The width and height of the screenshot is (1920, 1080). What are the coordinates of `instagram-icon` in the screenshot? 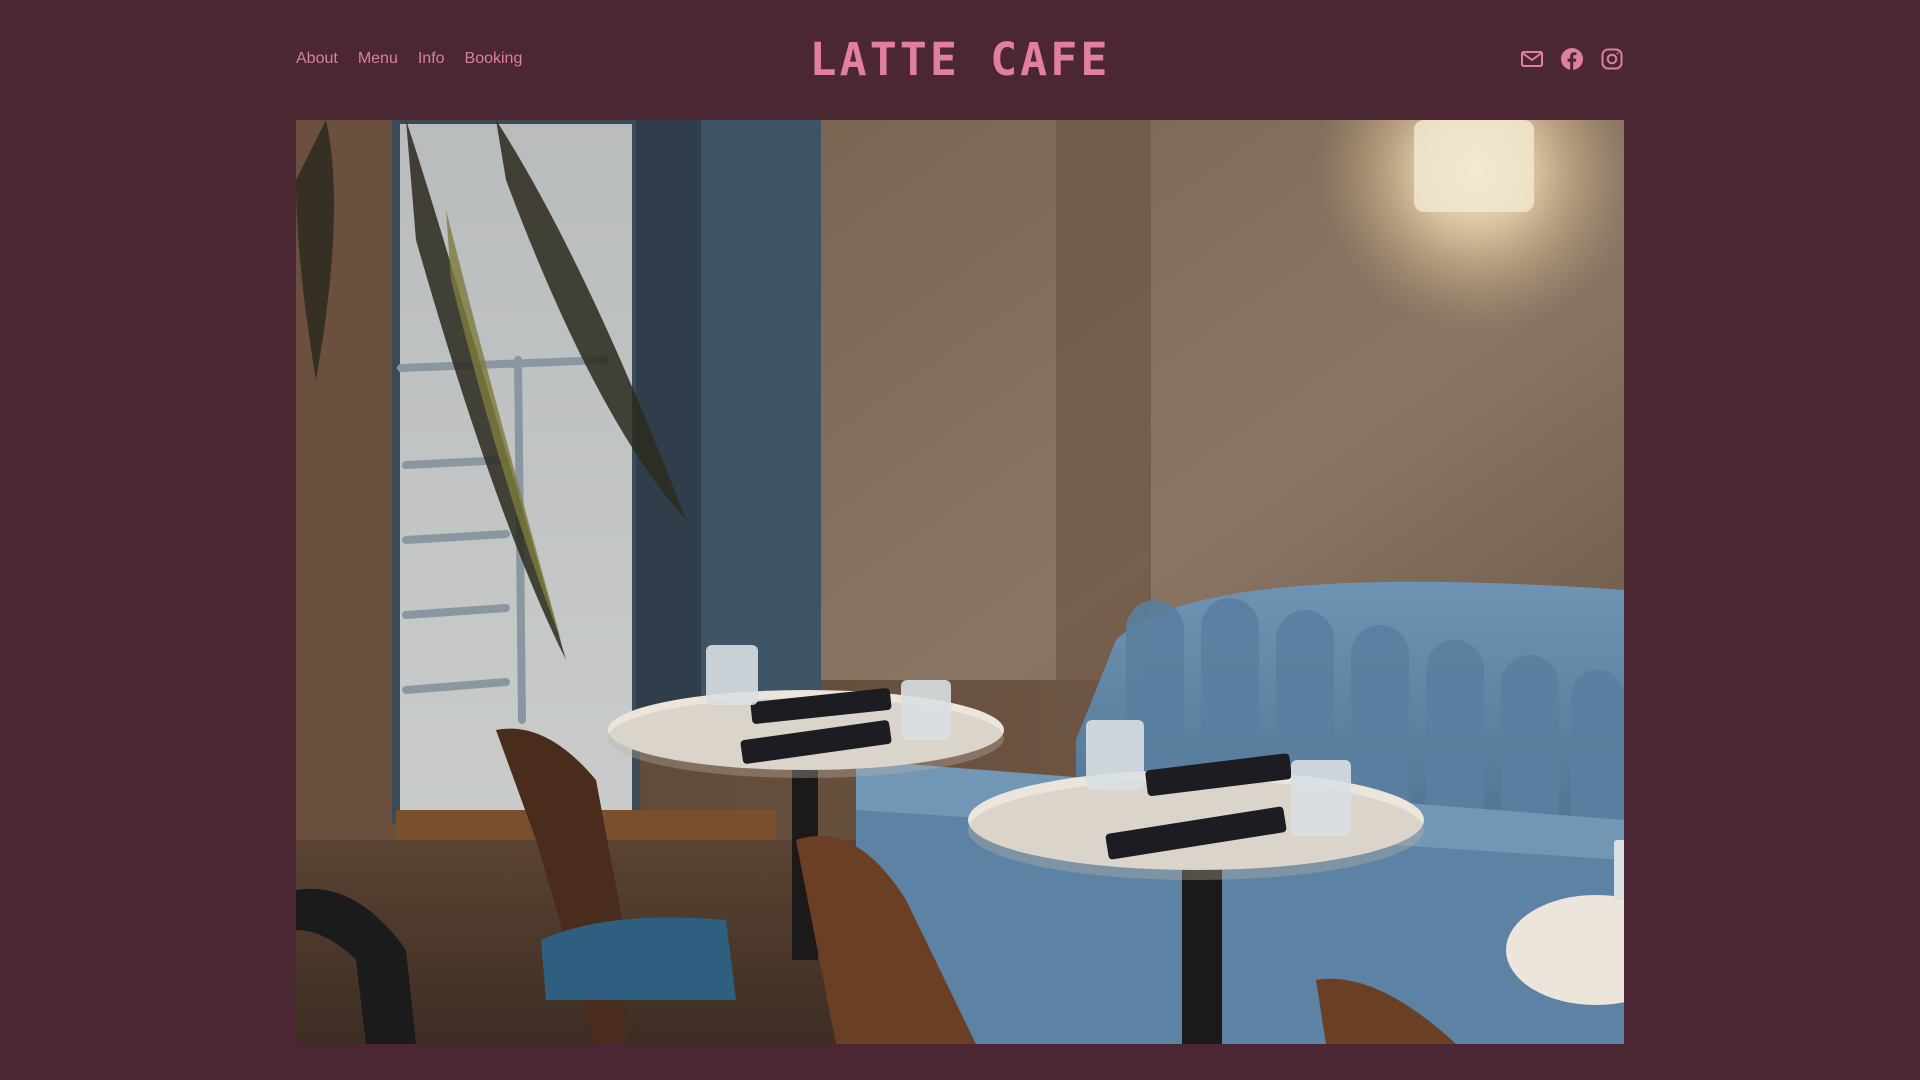 It's located at (1612, 59).